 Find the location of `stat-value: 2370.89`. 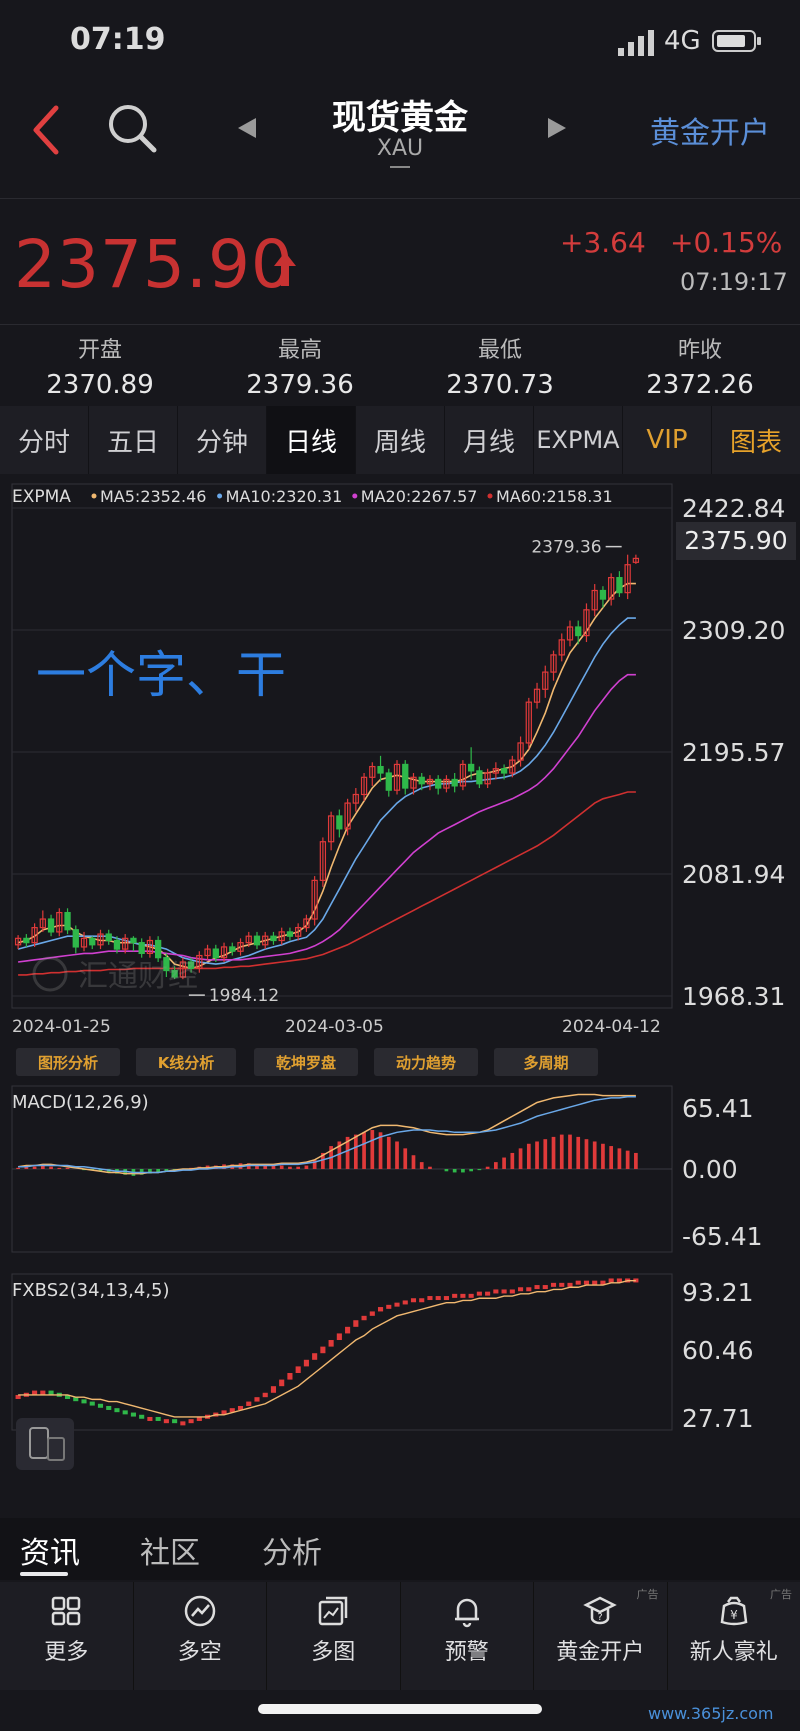

stat-value: 2370.89 is located at coordinates (100, 385).